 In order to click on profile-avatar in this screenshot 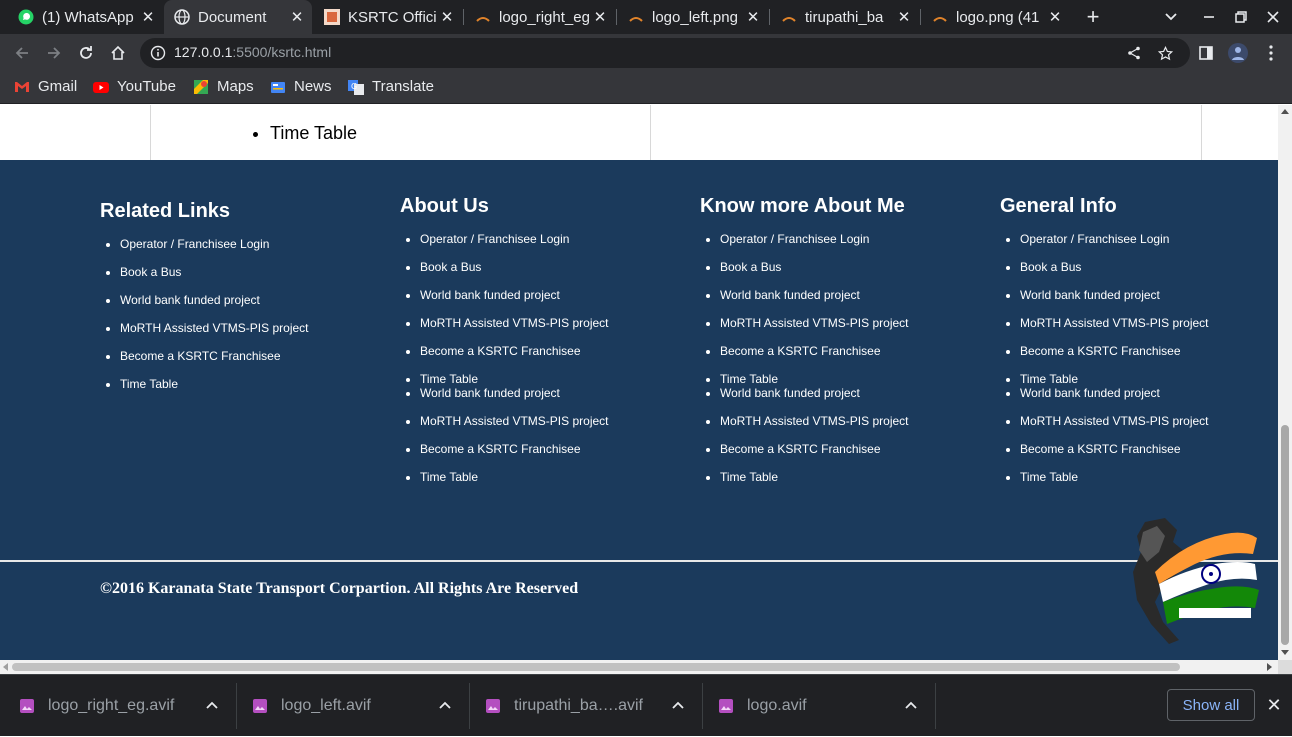, I will do `click(1238, 53)`.